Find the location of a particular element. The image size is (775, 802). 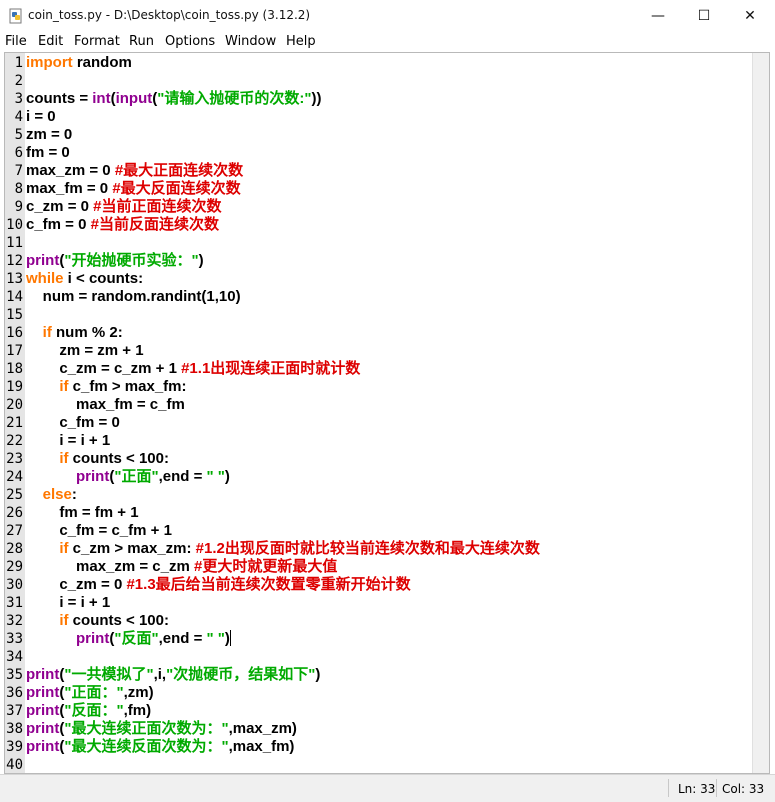

code-token: counts < 100: is located at coordinates (118, 458).